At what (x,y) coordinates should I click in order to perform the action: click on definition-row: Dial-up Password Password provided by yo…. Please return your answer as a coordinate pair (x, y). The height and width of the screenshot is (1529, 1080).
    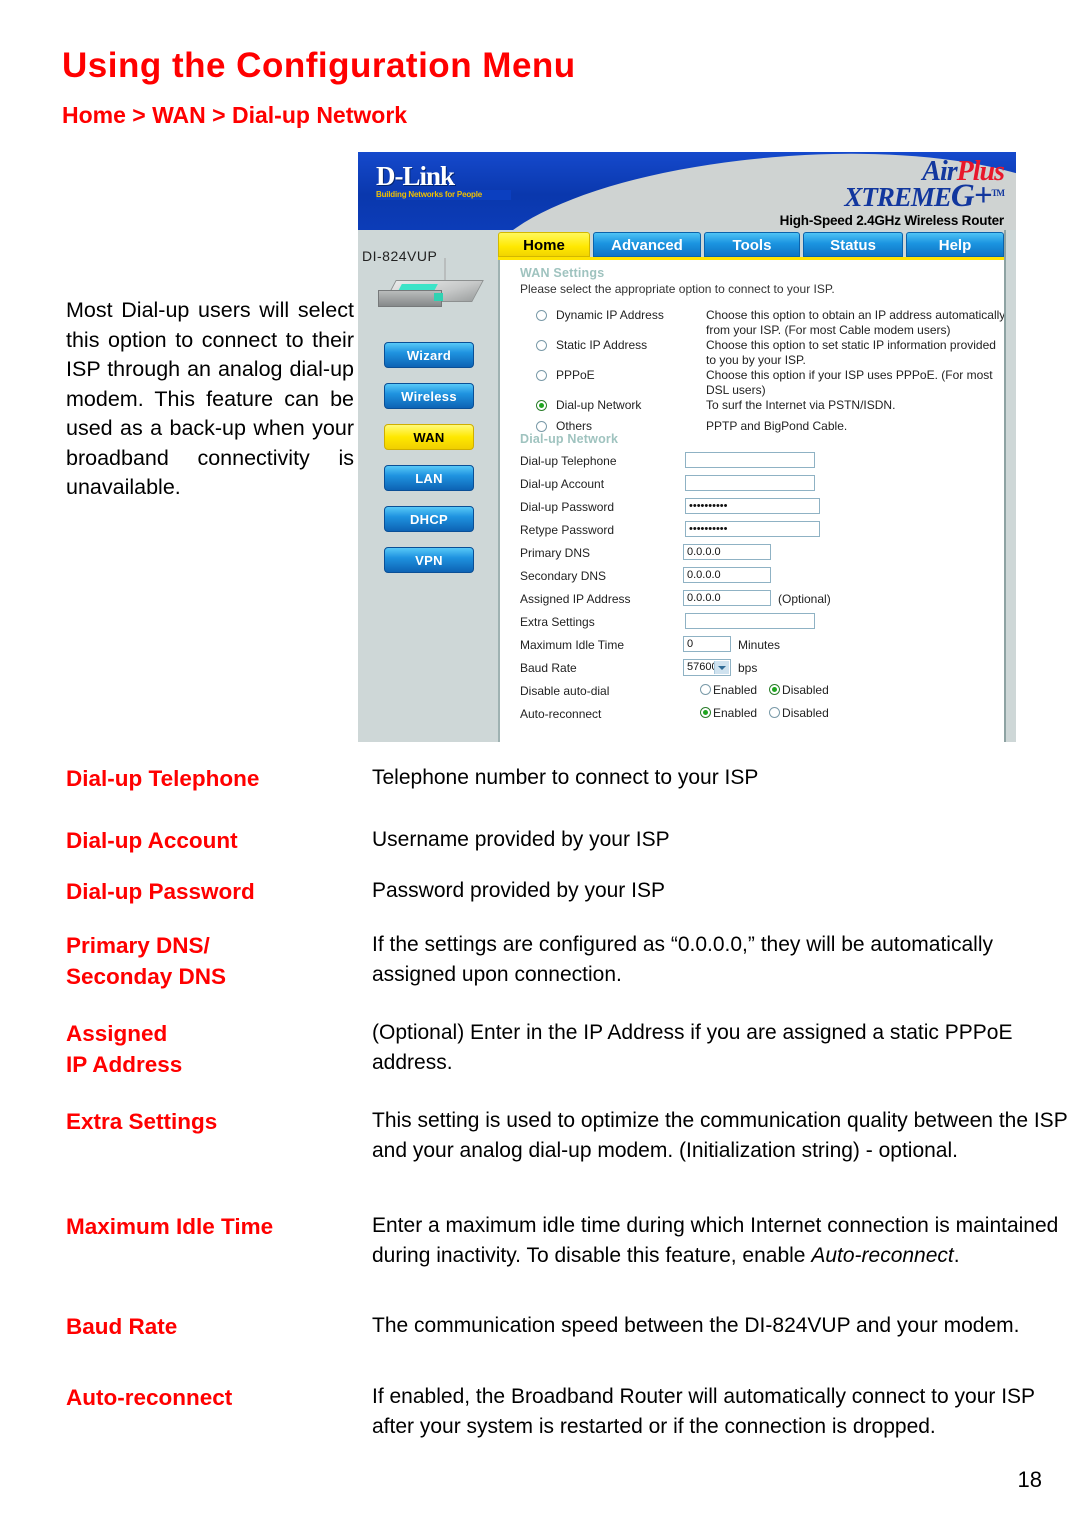
    Looking at the image, I should click on (566, 903).